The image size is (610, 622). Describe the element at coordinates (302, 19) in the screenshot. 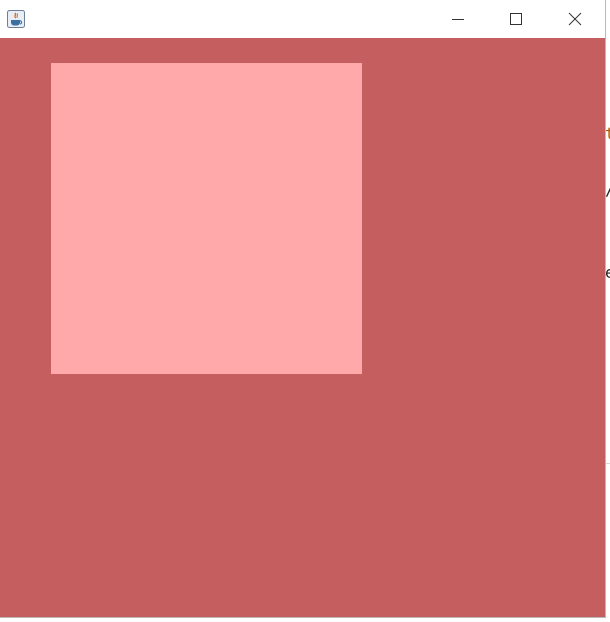

I see `title-bar` at that location.